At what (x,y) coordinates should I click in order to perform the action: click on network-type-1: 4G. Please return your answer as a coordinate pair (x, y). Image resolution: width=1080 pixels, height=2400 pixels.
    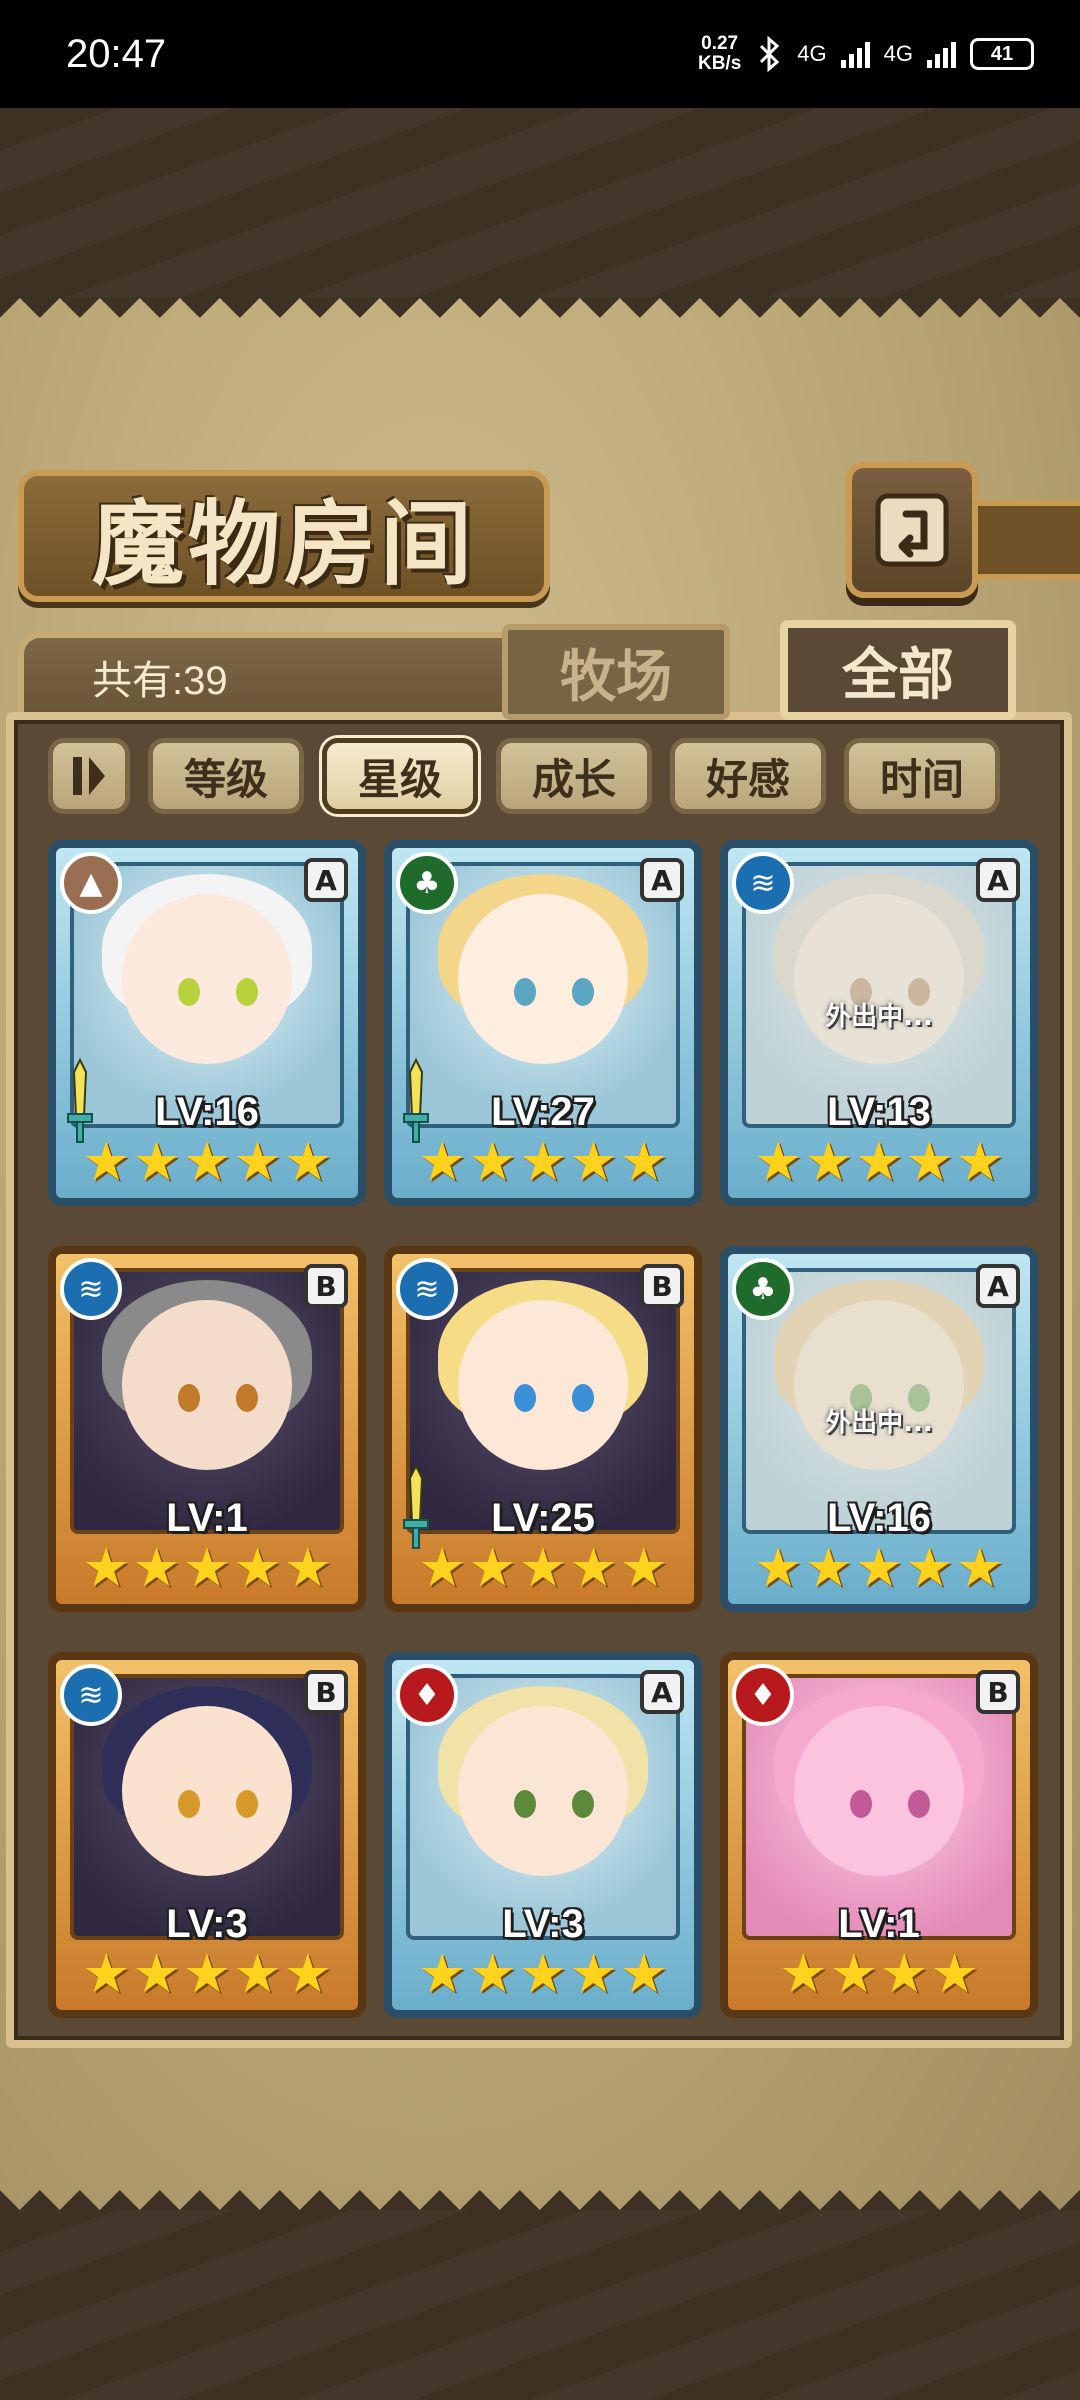
    Looking at the image, I should click on (812, 53).